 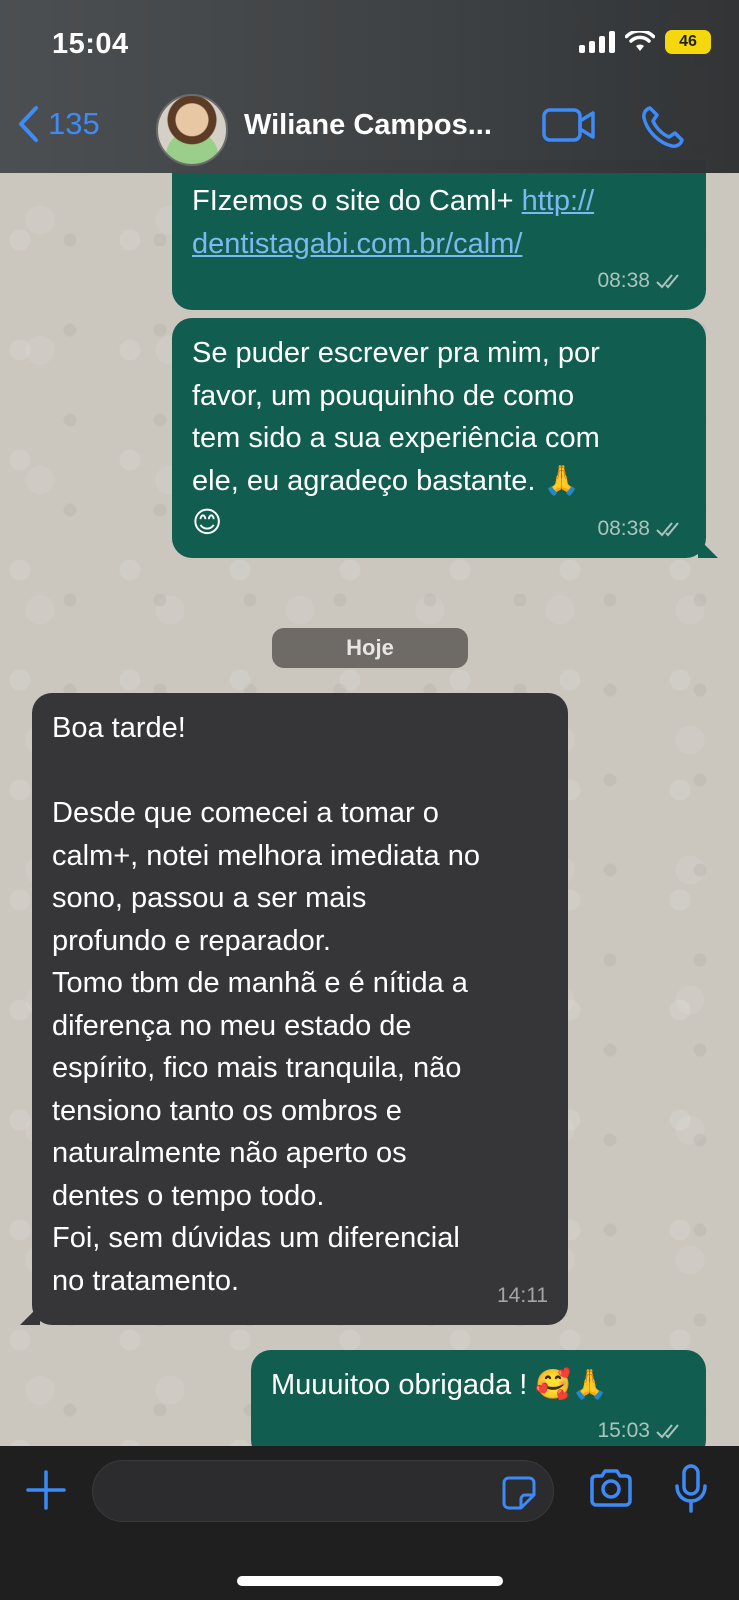 I want to click on message-meta: 14:11, so click(x=522, y=1296).